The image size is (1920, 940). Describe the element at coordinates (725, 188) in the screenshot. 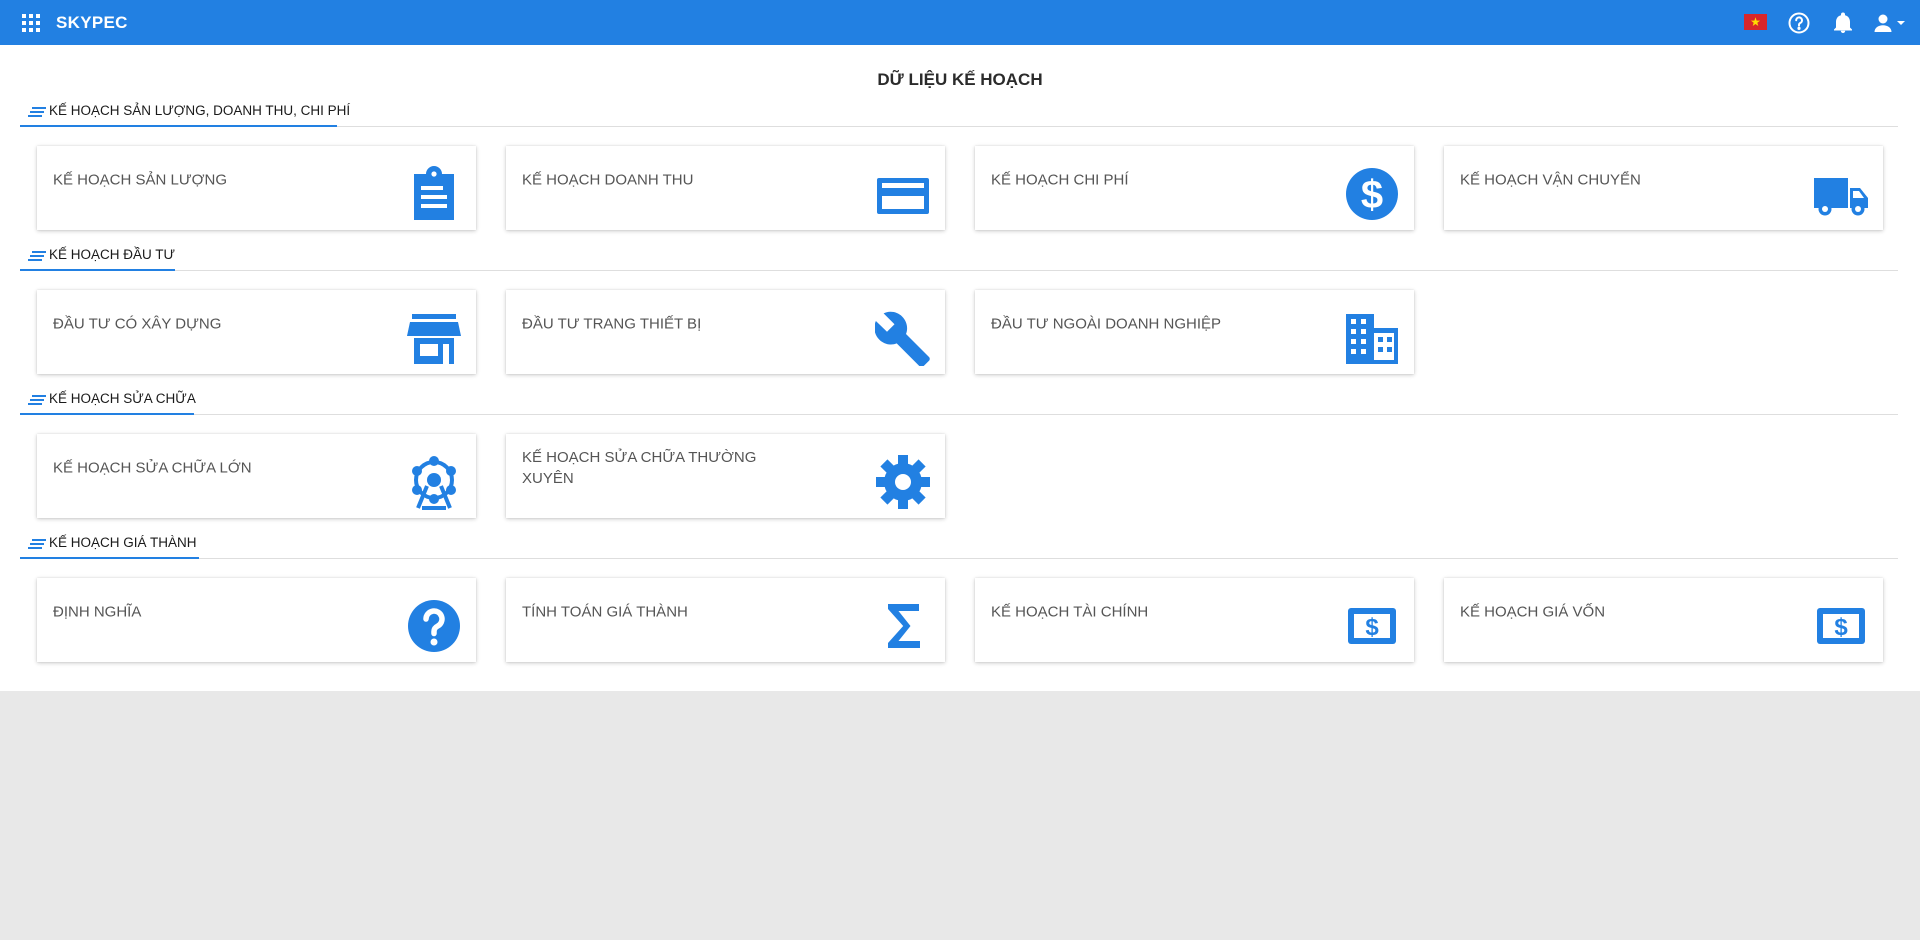

I see `card-revenue-plan: KẾ HOẠCH DOANH THU` at that location.